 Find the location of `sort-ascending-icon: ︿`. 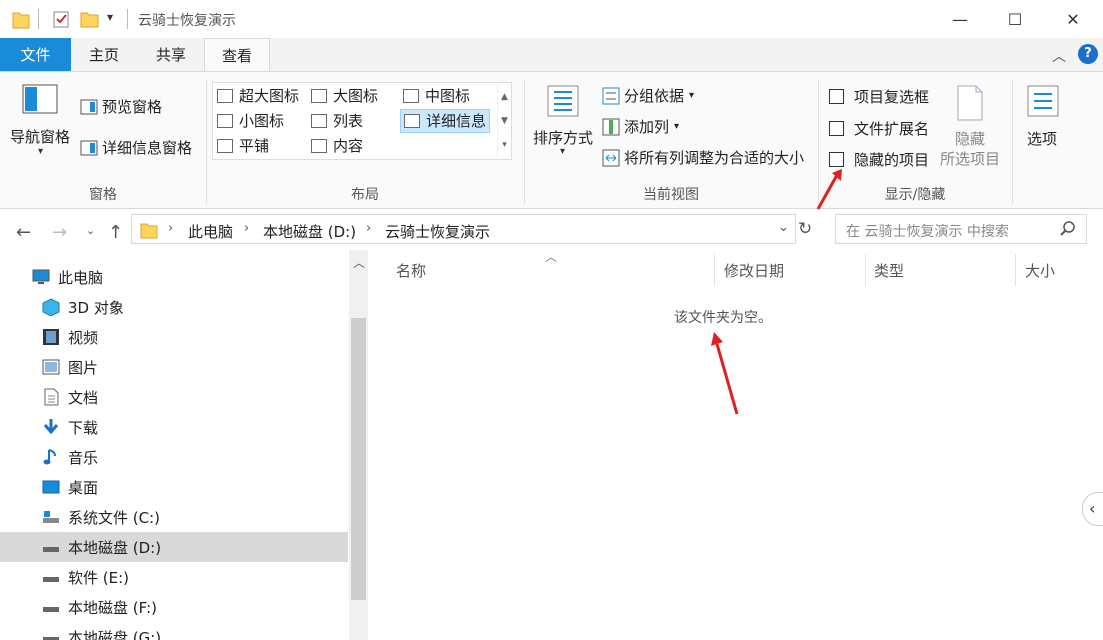

sort-ascending-icon: ︿ is located at coordinates (551, 257).